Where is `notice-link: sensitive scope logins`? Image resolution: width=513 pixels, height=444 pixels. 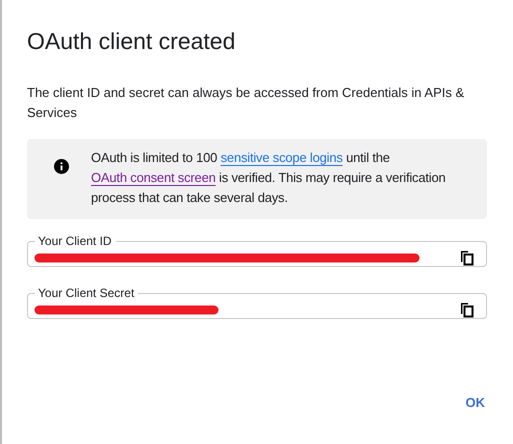
notice-link: sensitive scope logins is located at coordinates (281, 157).